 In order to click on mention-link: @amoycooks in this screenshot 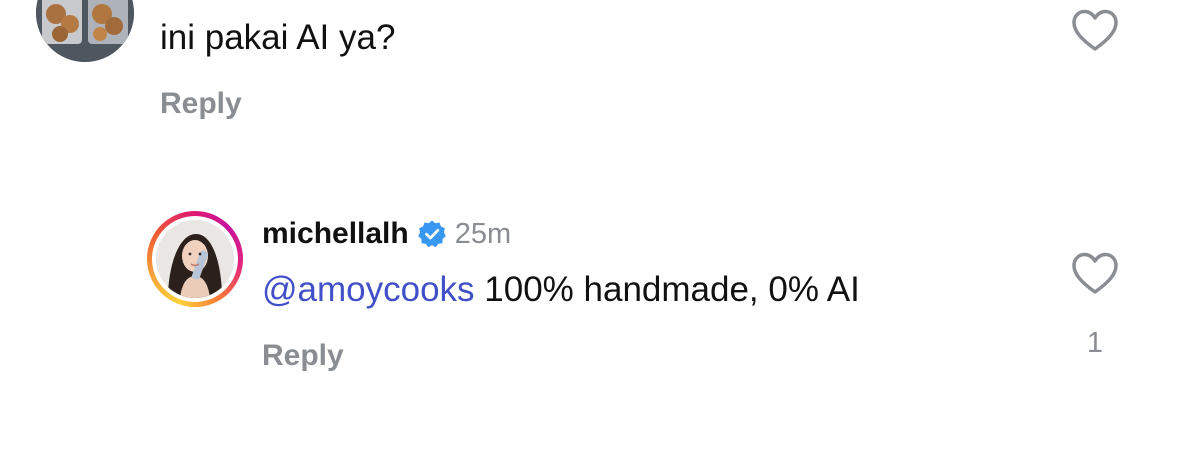, I will do `click(368, 289)`.